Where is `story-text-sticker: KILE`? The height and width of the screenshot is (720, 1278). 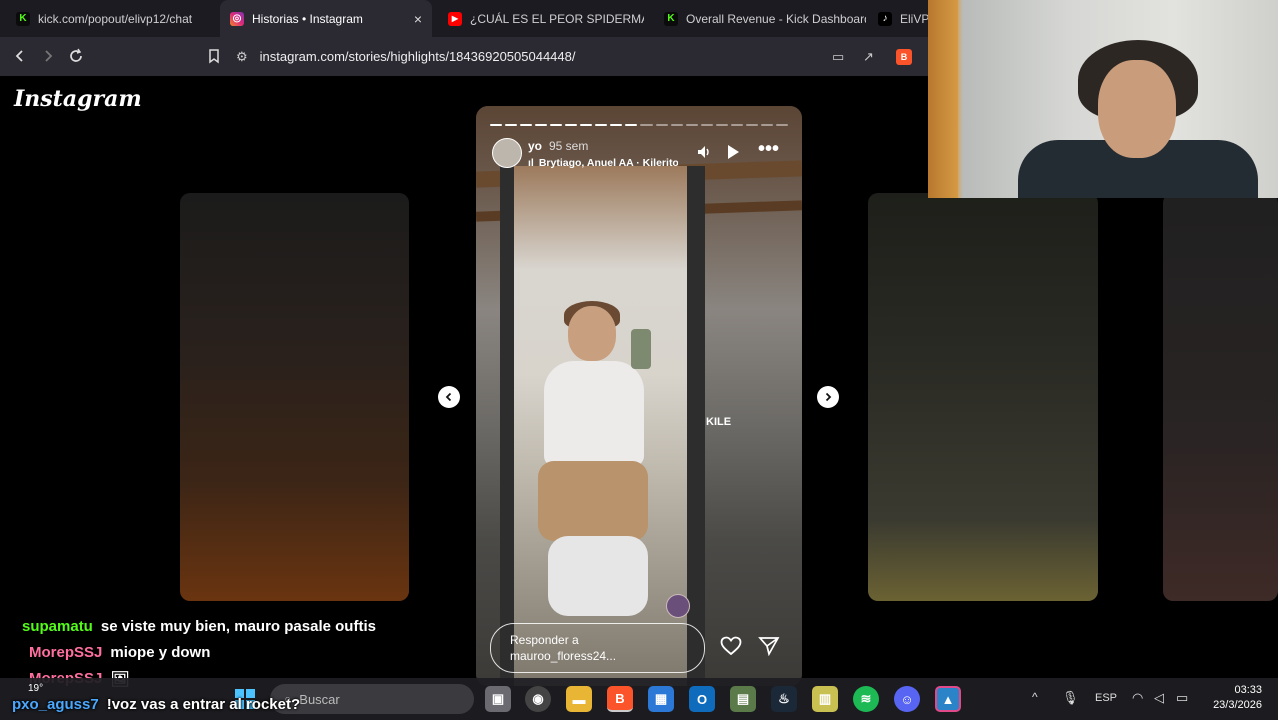 story-text-sticker: KILE is located at coordinates (719, 422).